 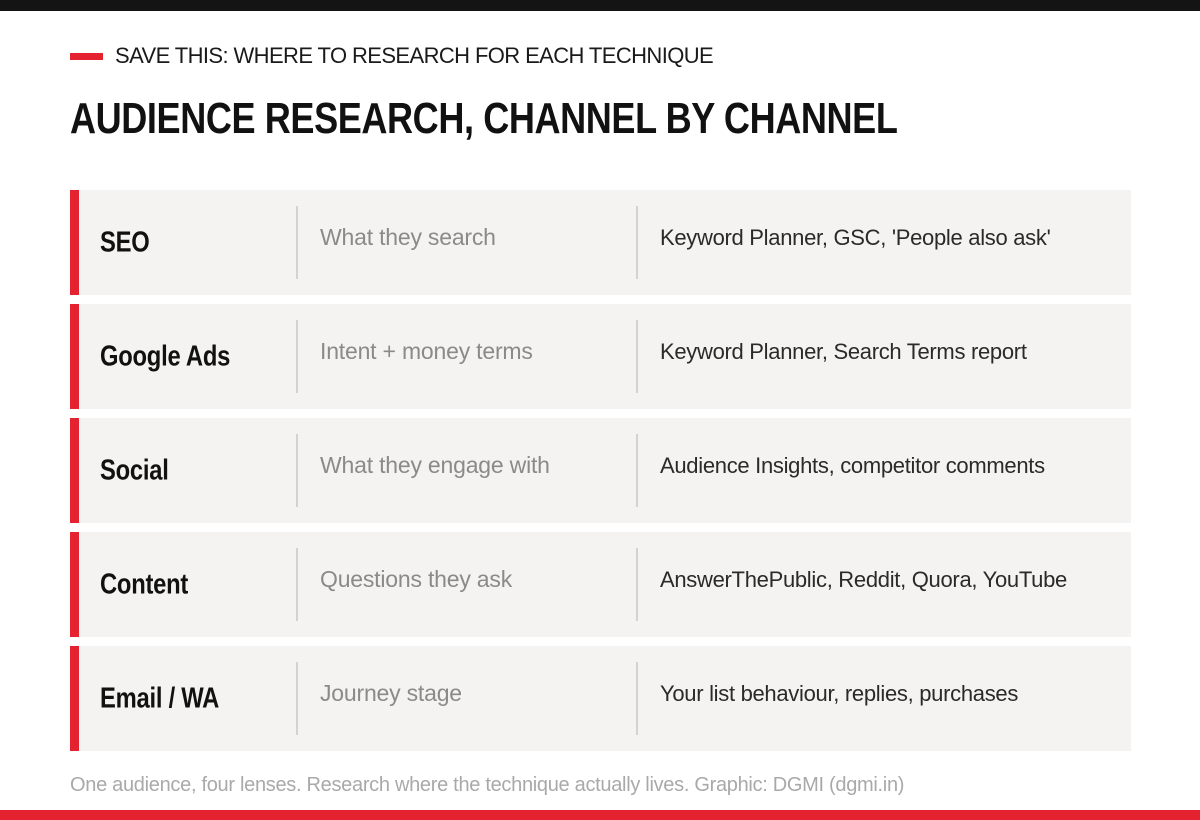 I want to click on bottom-bar, so click(x=600, y=815).